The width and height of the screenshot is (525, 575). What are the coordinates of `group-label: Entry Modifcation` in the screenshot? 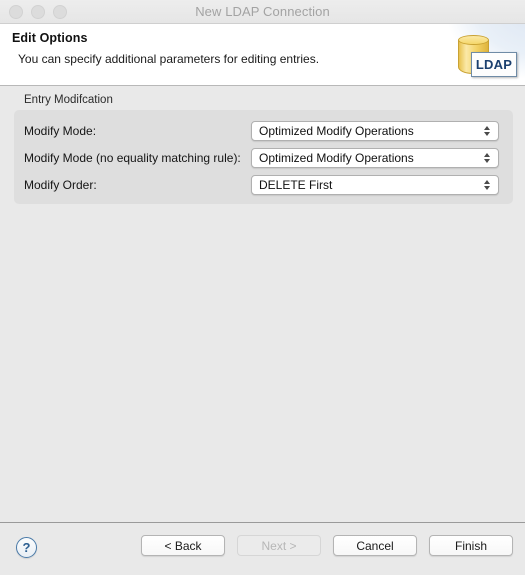 It's located at (68, 100).